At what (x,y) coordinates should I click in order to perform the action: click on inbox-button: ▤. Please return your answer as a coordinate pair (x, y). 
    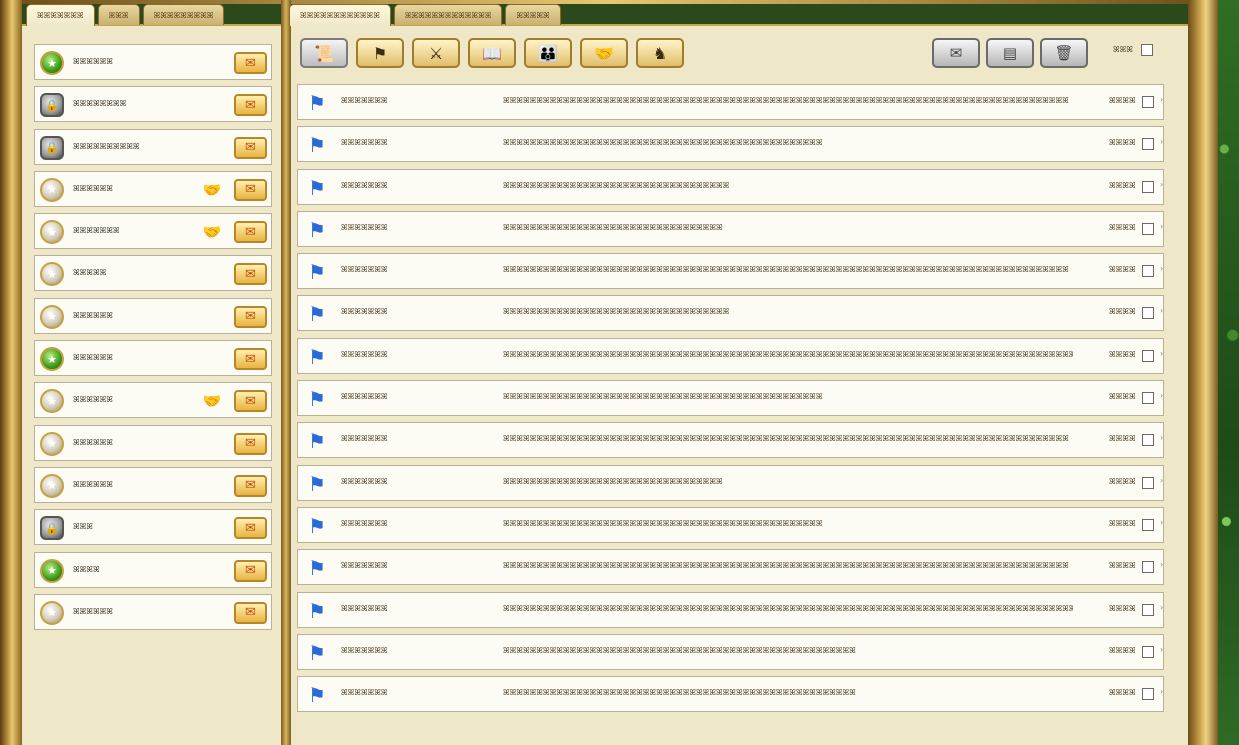
    Looking at the image, I should click on (1010, 53).